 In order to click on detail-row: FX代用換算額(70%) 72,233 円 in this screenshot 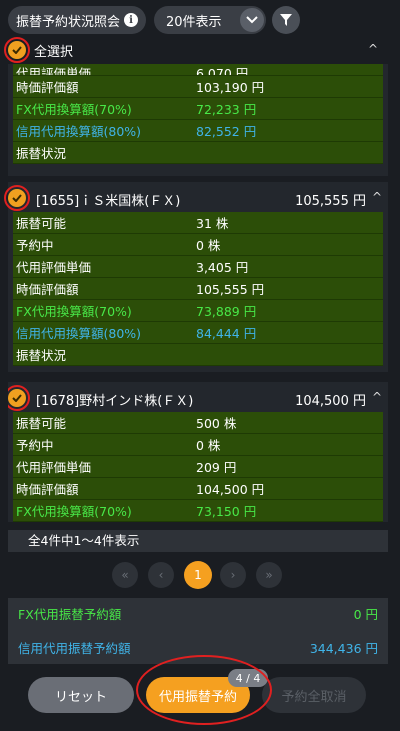, I will do `click(198, 109)`.